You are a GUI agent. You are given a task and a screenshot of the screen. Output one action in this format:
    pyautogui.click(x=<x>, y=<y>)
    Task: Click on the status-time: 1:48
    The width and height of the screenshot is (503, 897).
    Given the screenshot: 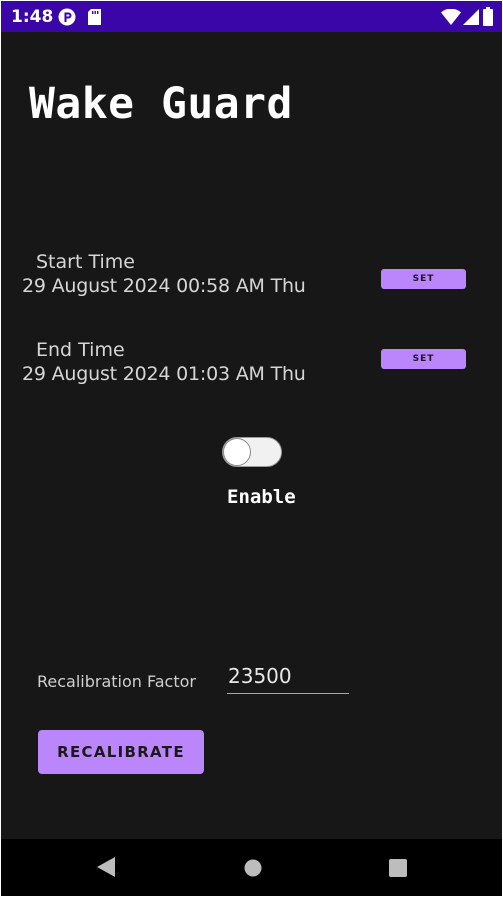 What is the action you would take?
    pyautogui.click(x=32, y=17)
    